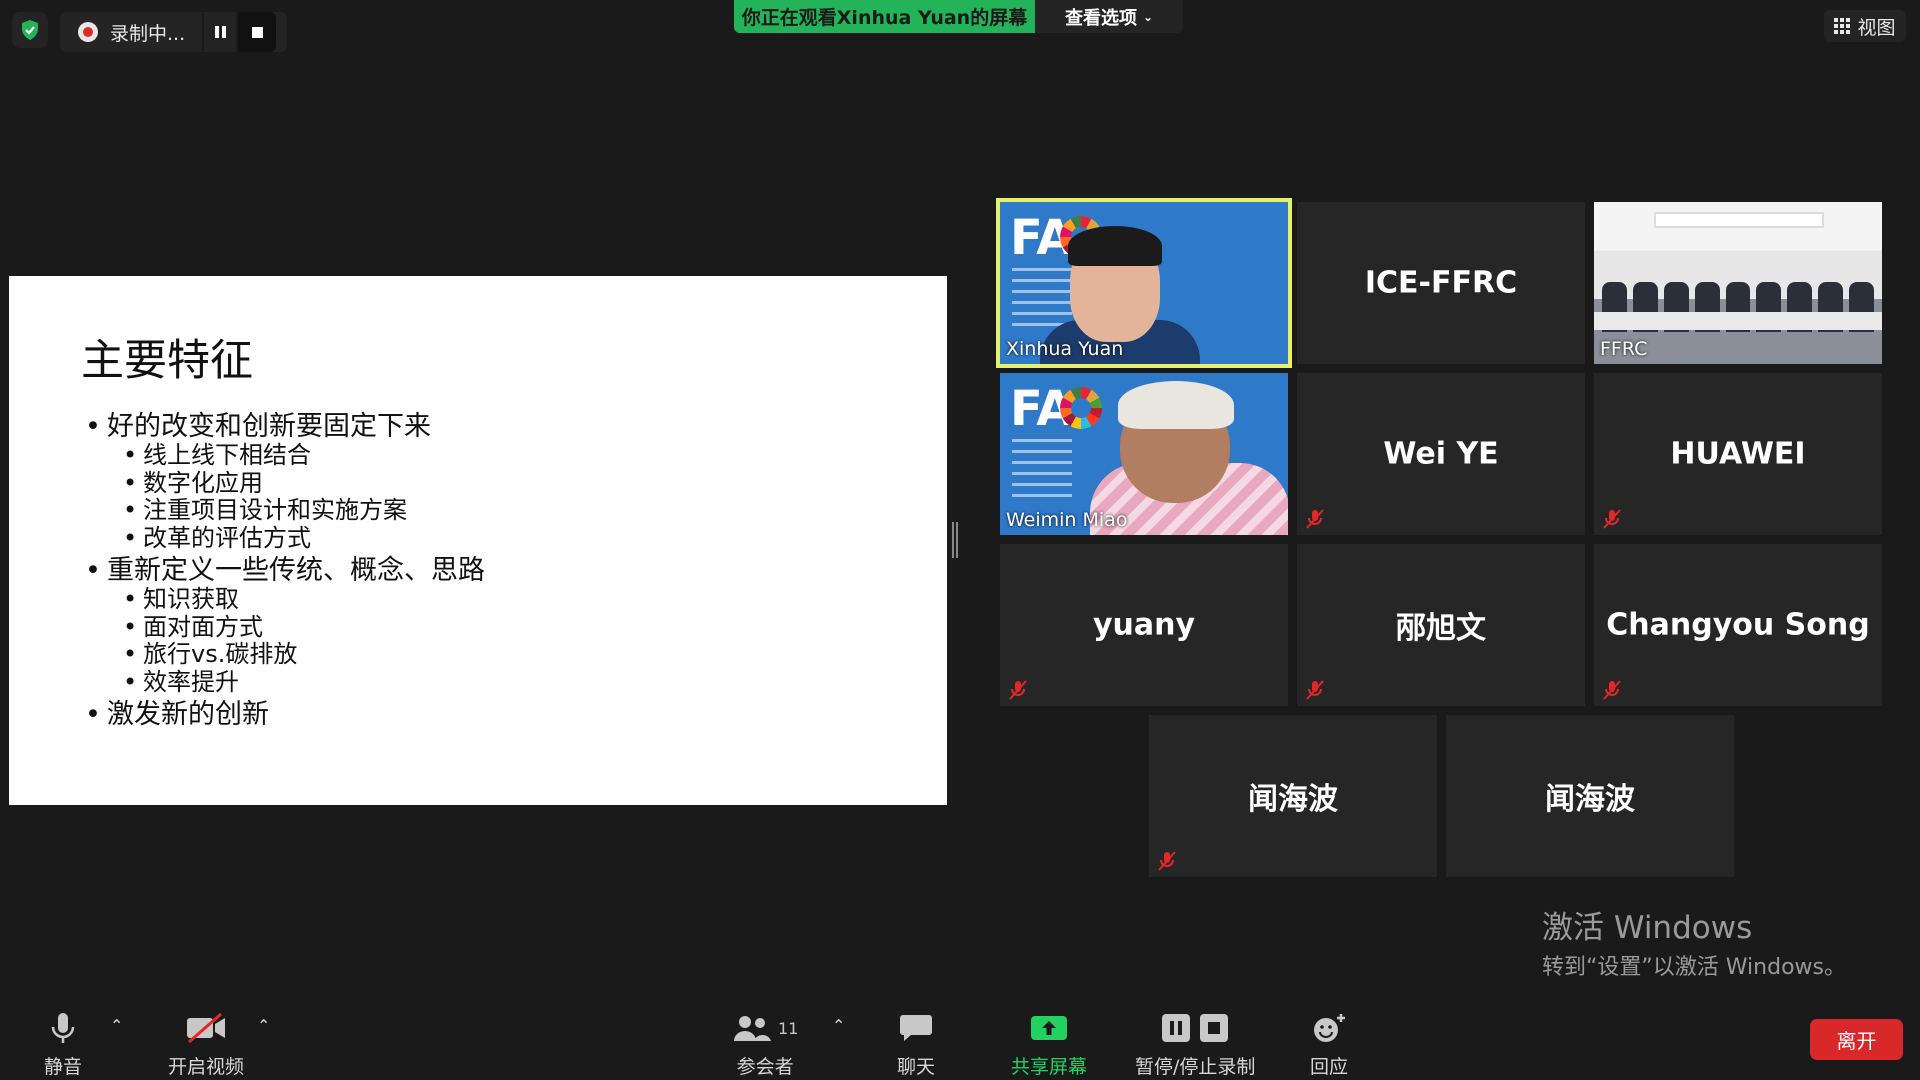 The image size is (1920, 1080). I want to click on audio-options-caret-icon: ⌃, so click(116, 1025).